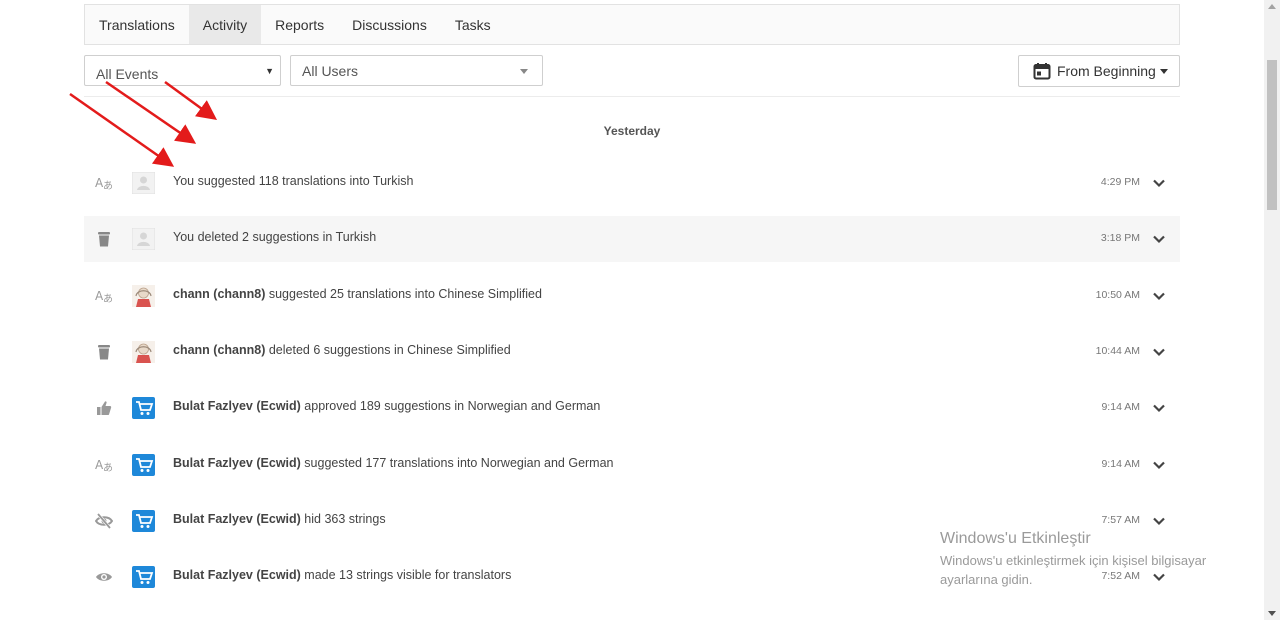 The image size is (1280, 620). What do you see at coordinates (299, 24) in the screenshot?
I see `tab-reports: Reports` at bounding box center [299, 24].